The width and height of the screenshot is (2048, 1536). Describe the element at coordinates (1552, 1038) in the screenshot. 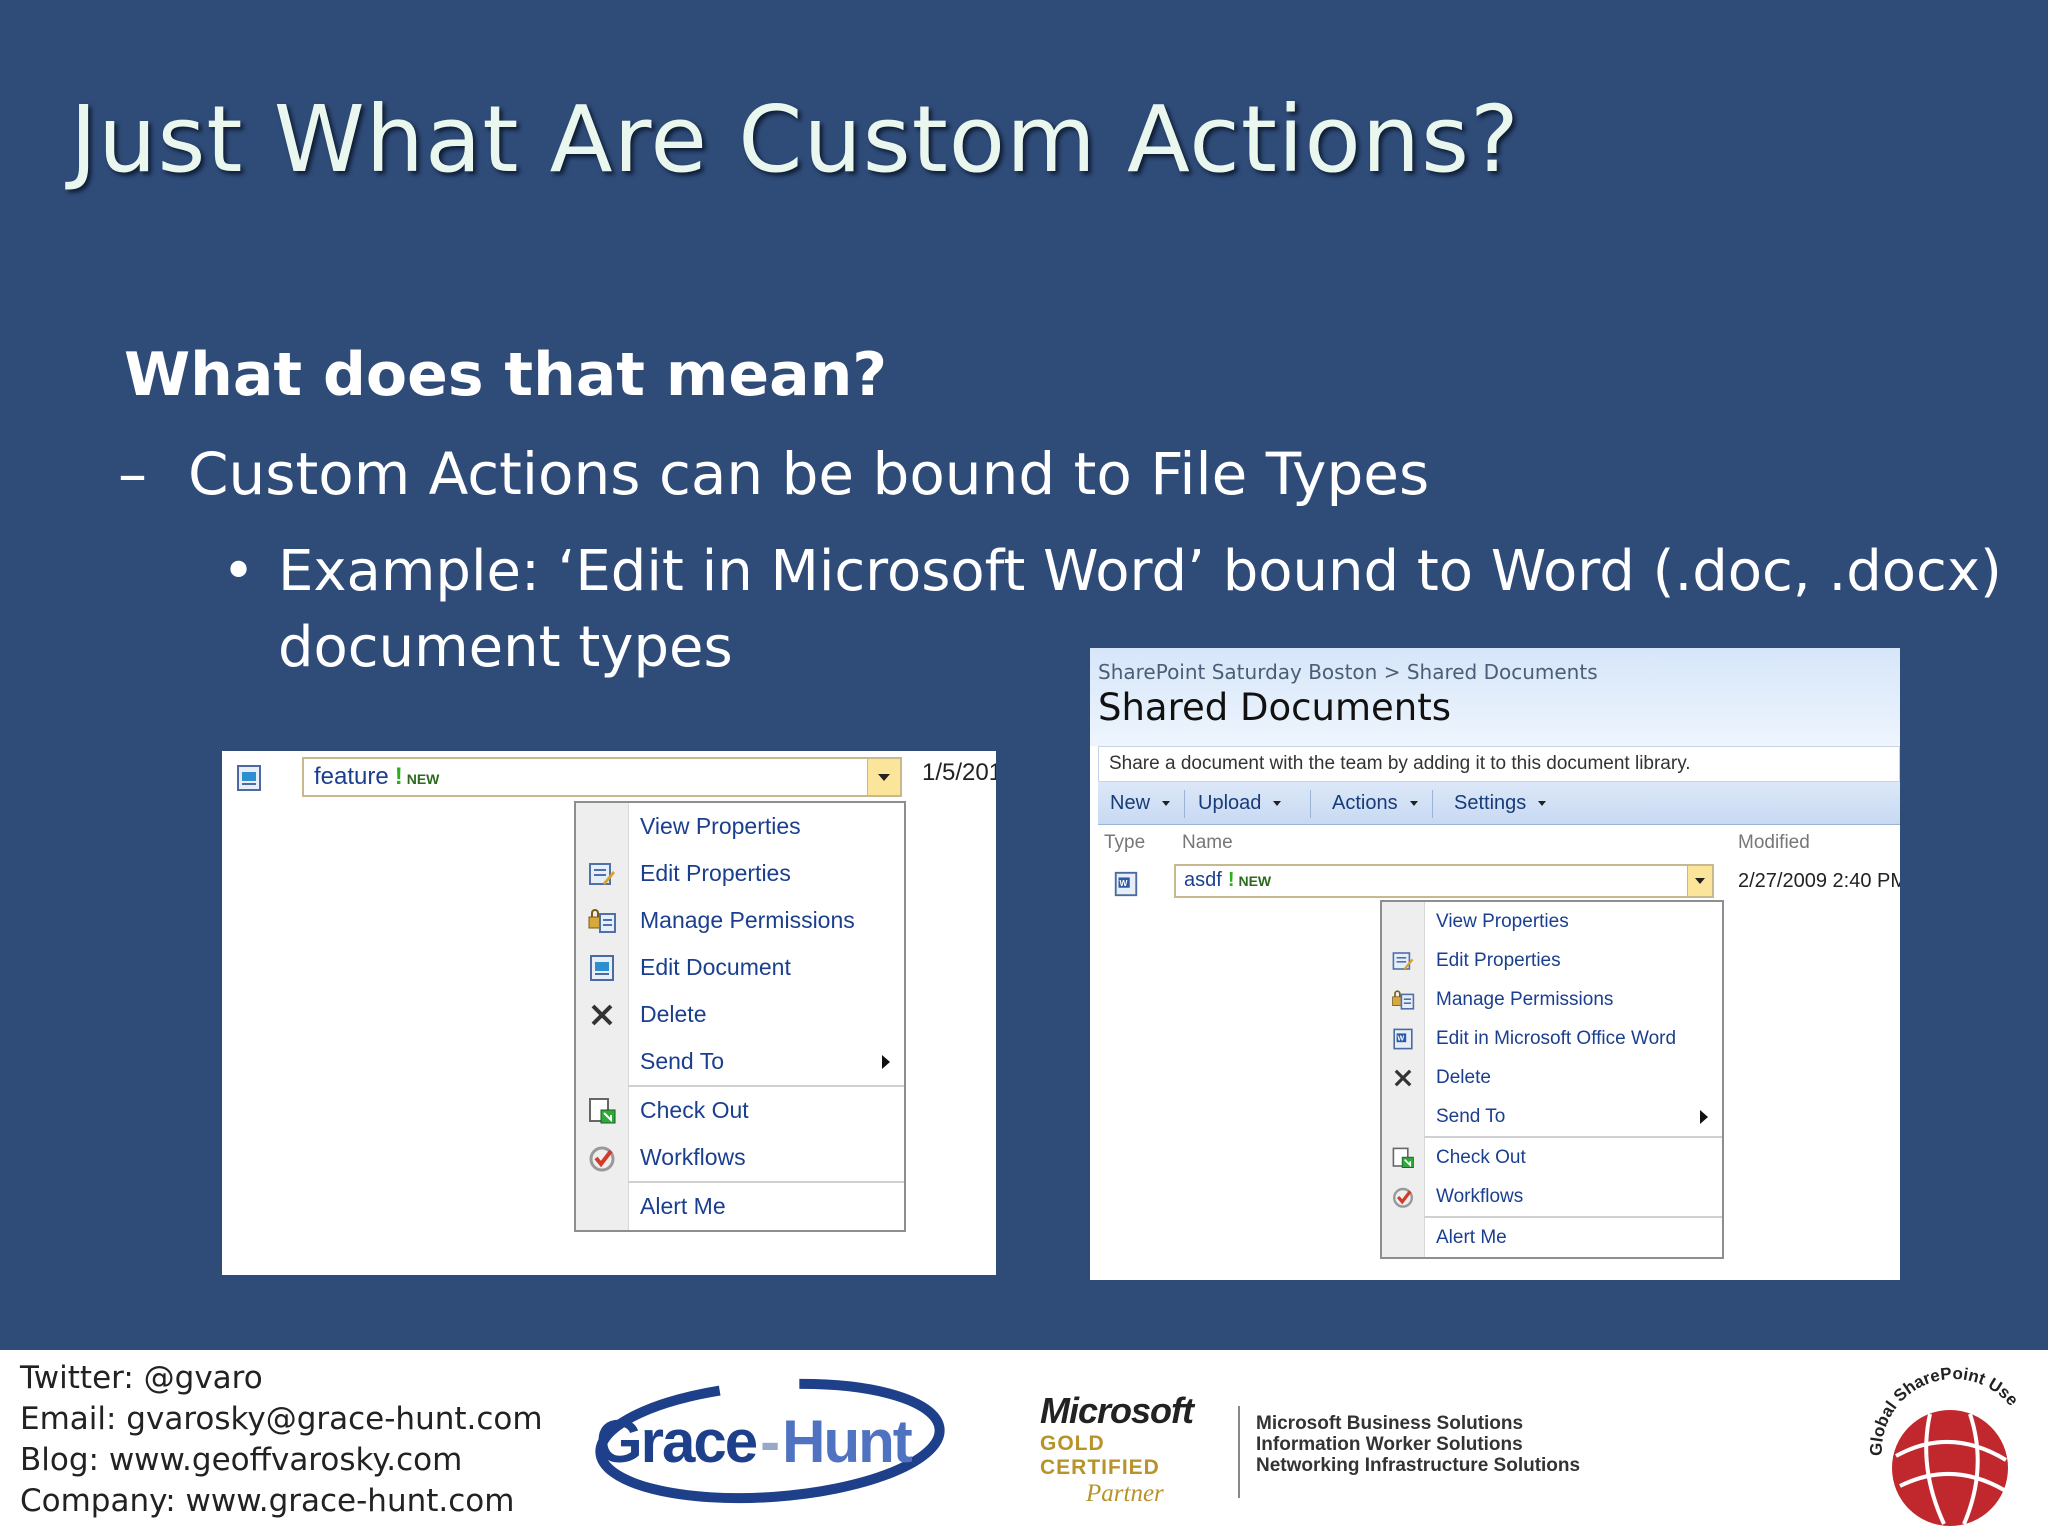

I see `menu-item-edit-in-word: W Edit in Microsoft Office Word` at that location.